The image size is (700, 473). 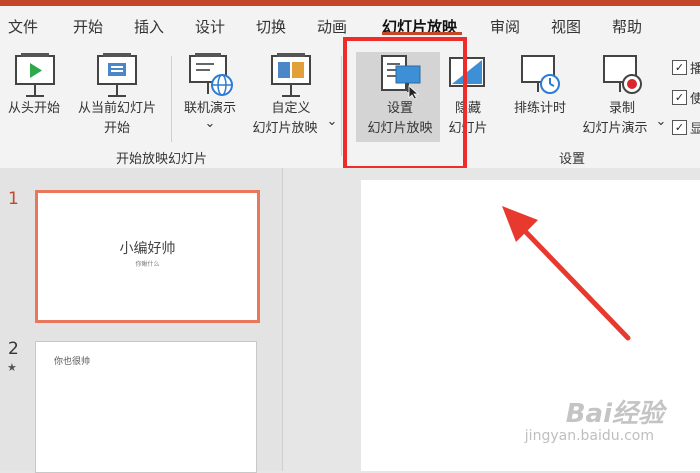 I want to click on slide-number: 2, so click(x=13, y=349).